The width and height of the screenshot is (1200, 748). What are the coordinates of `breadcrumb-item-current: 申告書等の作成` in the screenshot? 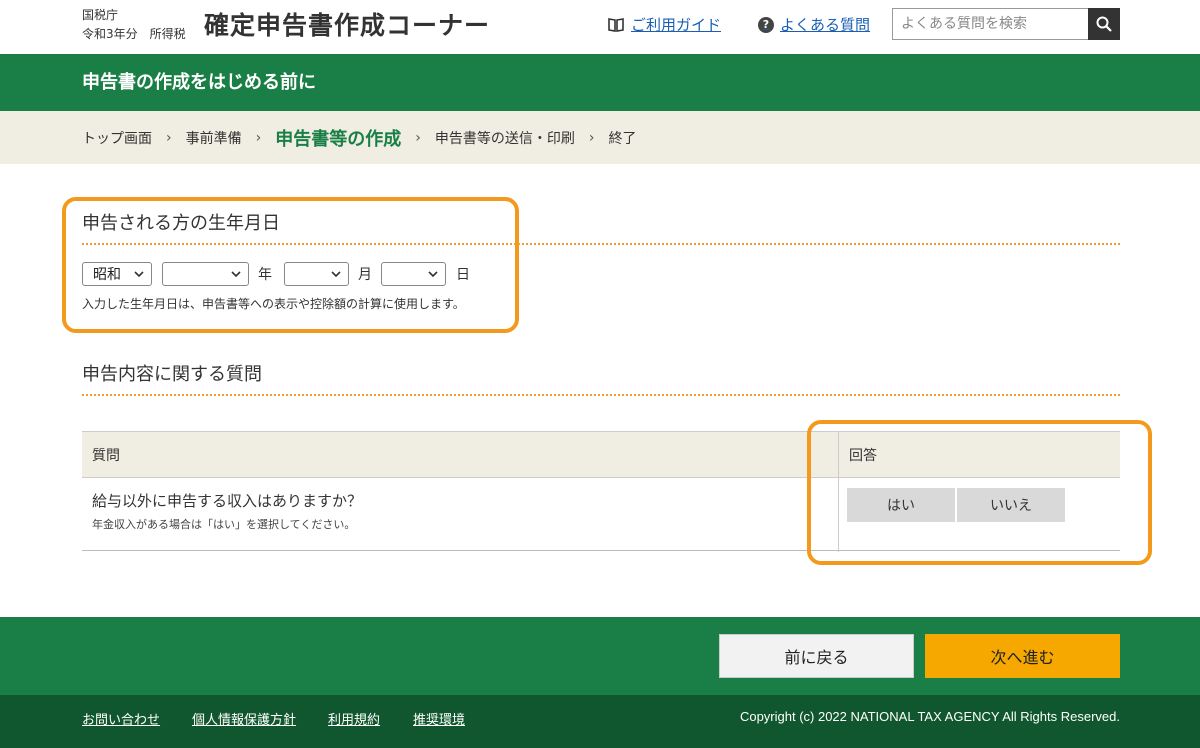 It's located at (338, 139).